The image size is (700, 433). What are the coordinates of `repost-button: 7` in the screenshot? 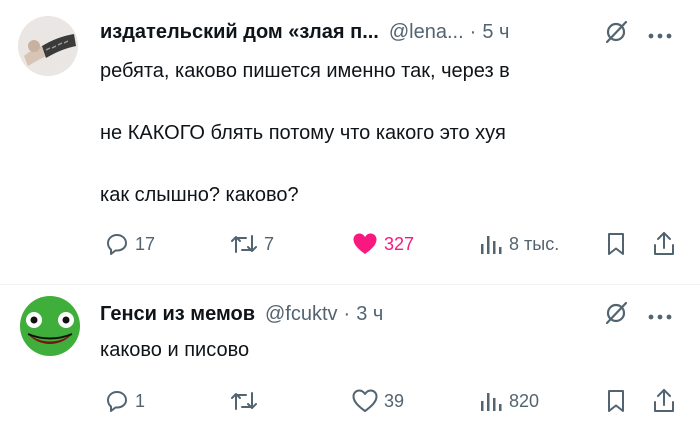 It's located at (252, 244).